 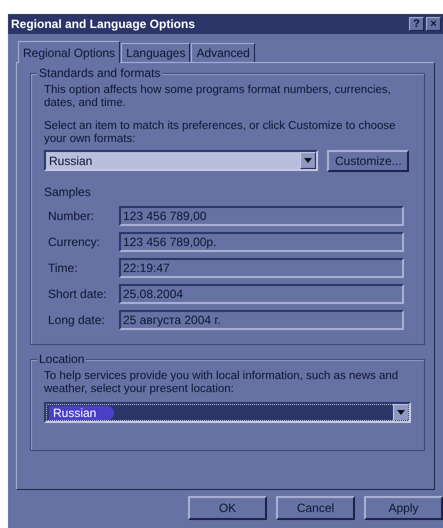 What do you see at coordinates (220, 133) in the screenshot?
I see `instruction-text: Select an item to match its preferences, or click Customize to choose your own formats:` at bounding box center [220, 133].